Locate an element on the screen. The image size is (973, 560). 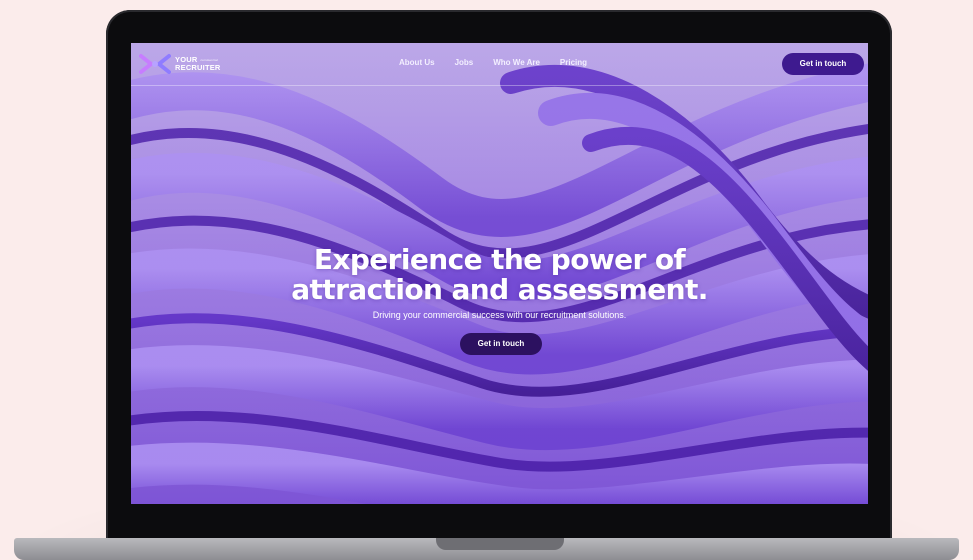
hero-title-line1: Experience the power of is located at coordinates (499, 259).